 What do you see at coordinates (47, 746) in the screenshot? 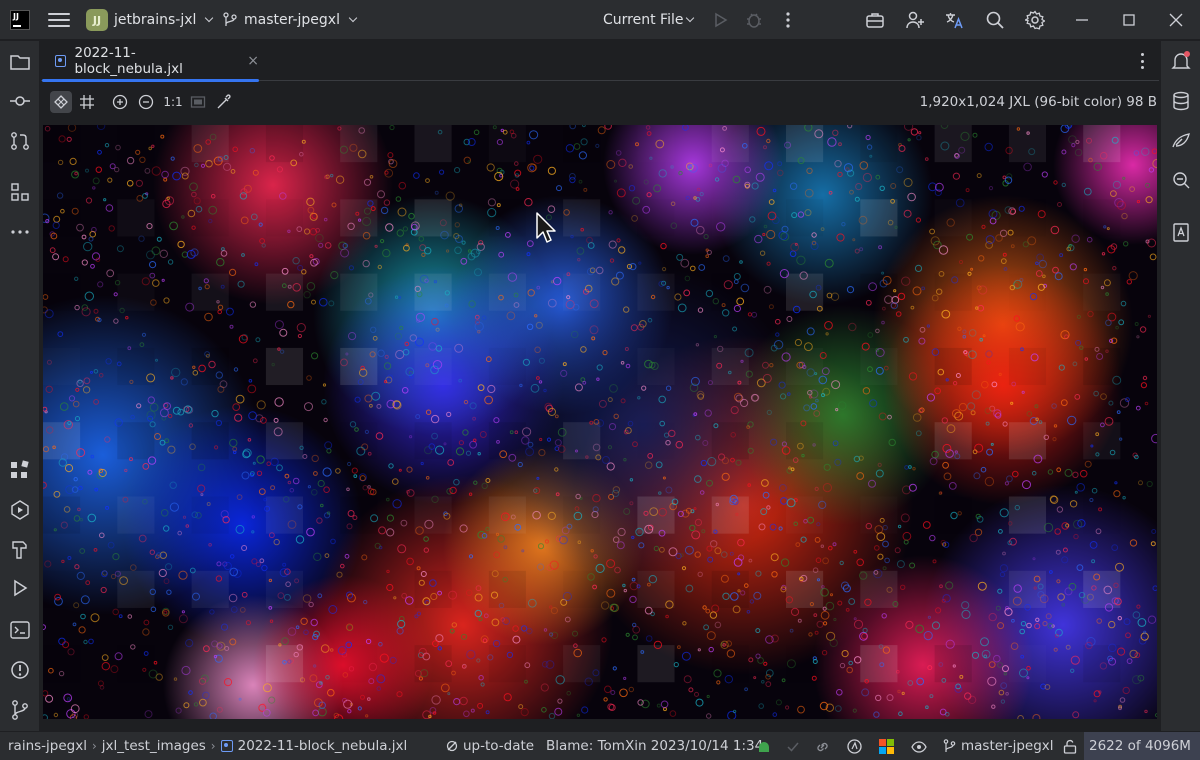
I see `breadcrumb-item: rains-jpegxl` at bounding box center [47, 746].